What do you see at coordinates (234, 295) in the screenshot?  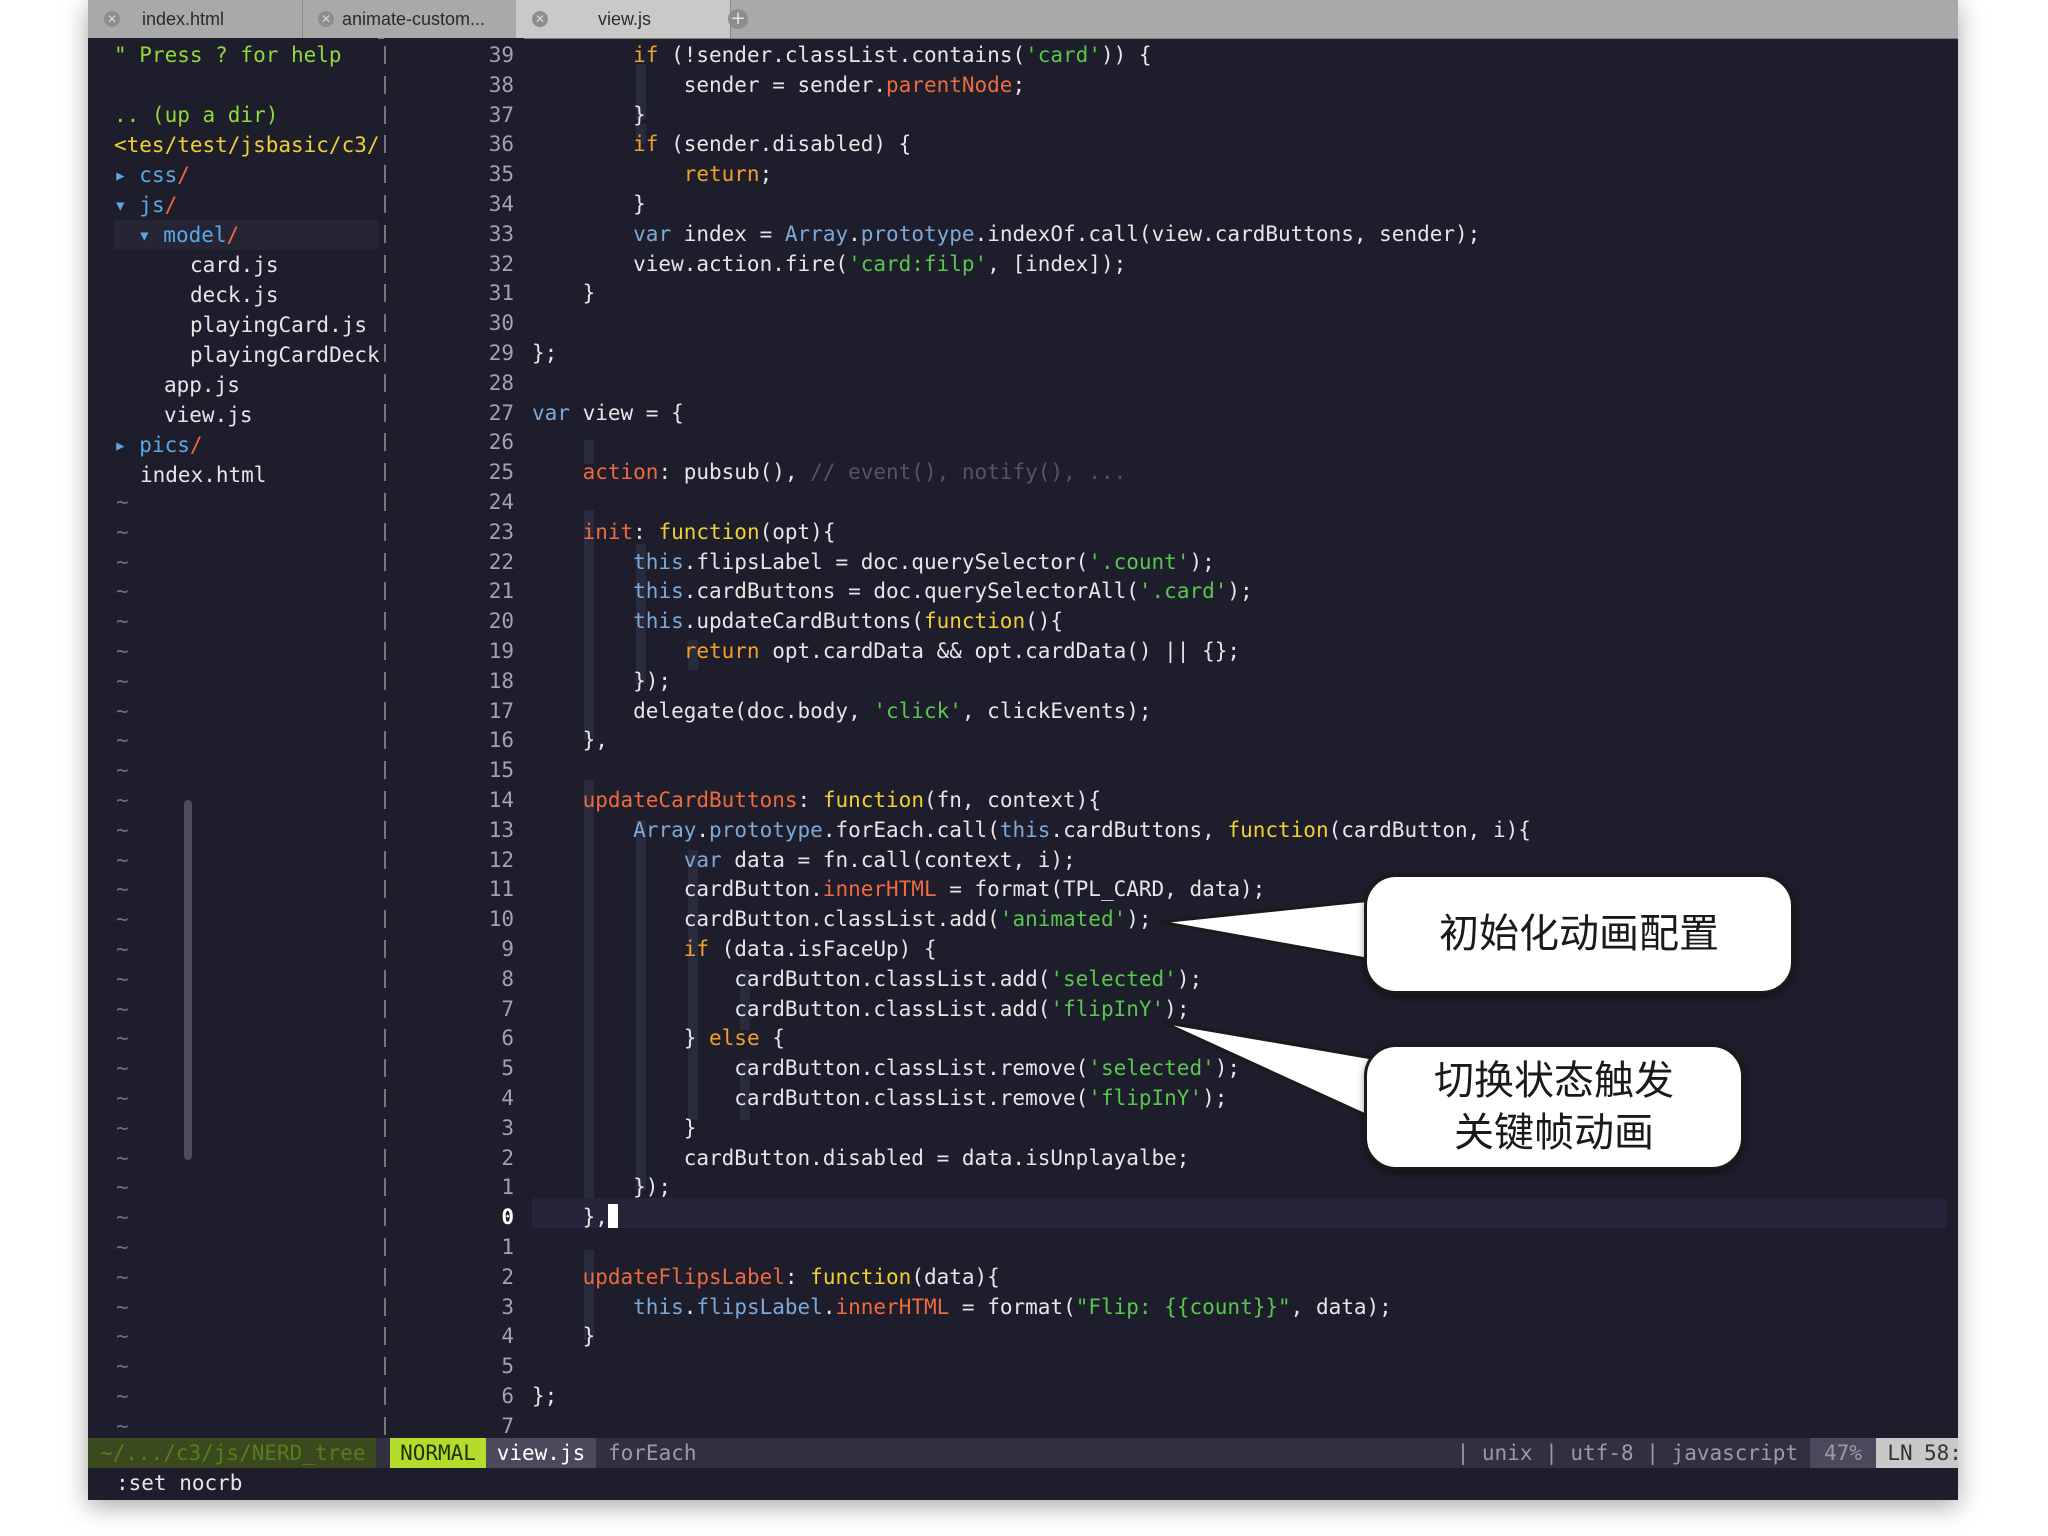 I see `tree-item-deck-js: deck.js` at bounding box center [234, 295].